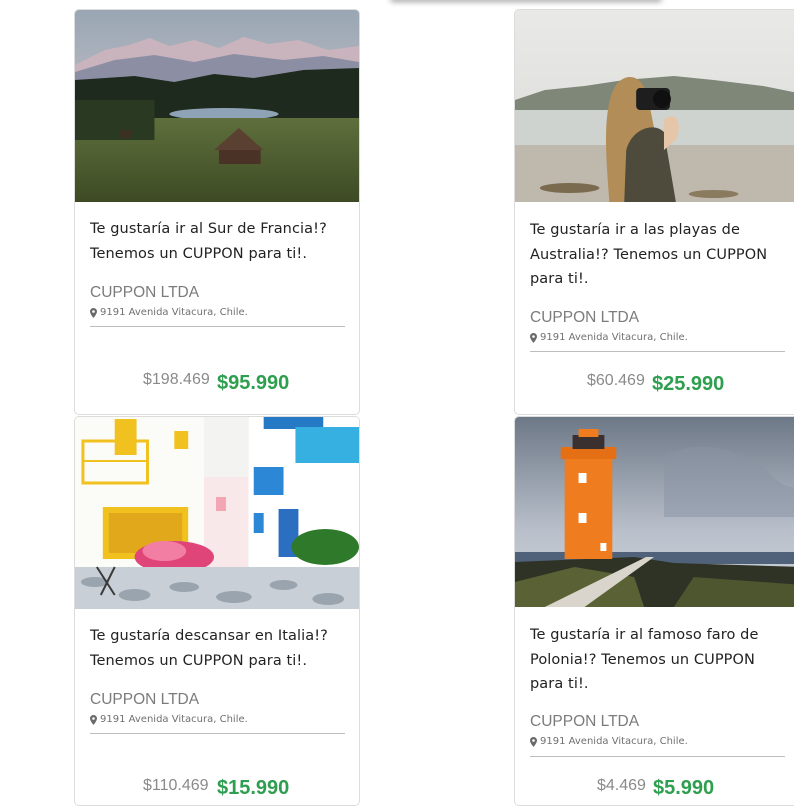  I want to click on mountain-lake-cabin-photo, so click(217, 106).